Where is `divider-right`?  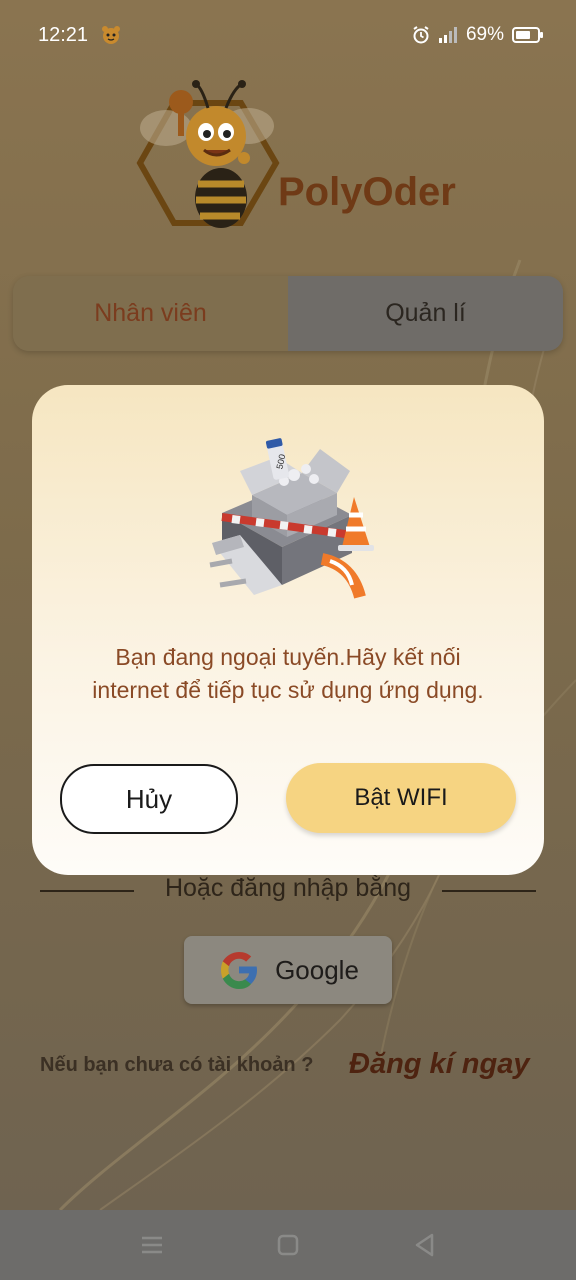 divider-right is located at coordinates (489, 891).